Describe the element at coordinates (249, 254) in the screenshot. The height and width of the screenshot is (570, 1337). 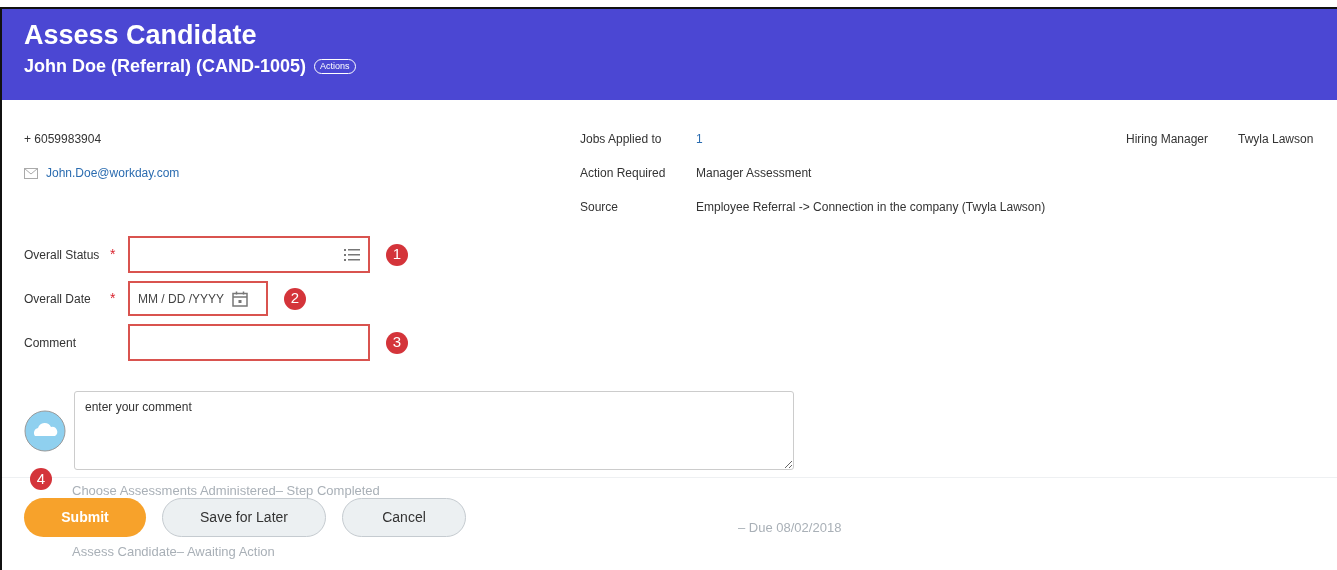
I see `select-field` at that location.